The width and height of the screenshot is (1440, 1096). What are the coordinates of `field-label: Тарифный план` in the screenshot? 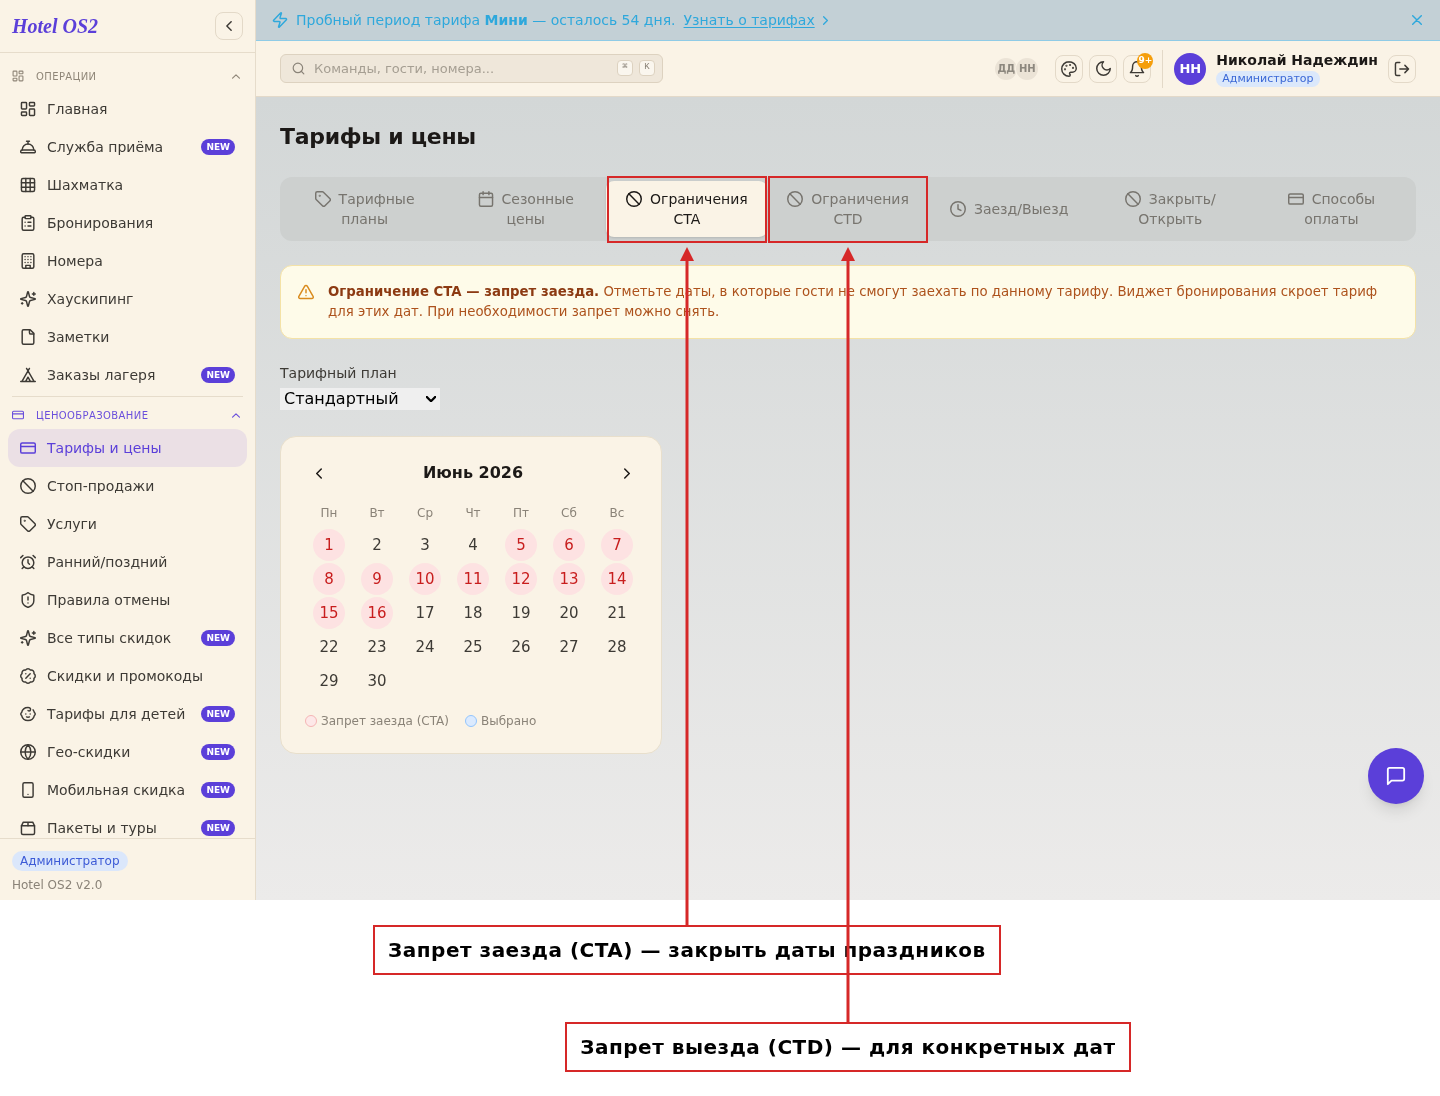 It's located at (339, 373).